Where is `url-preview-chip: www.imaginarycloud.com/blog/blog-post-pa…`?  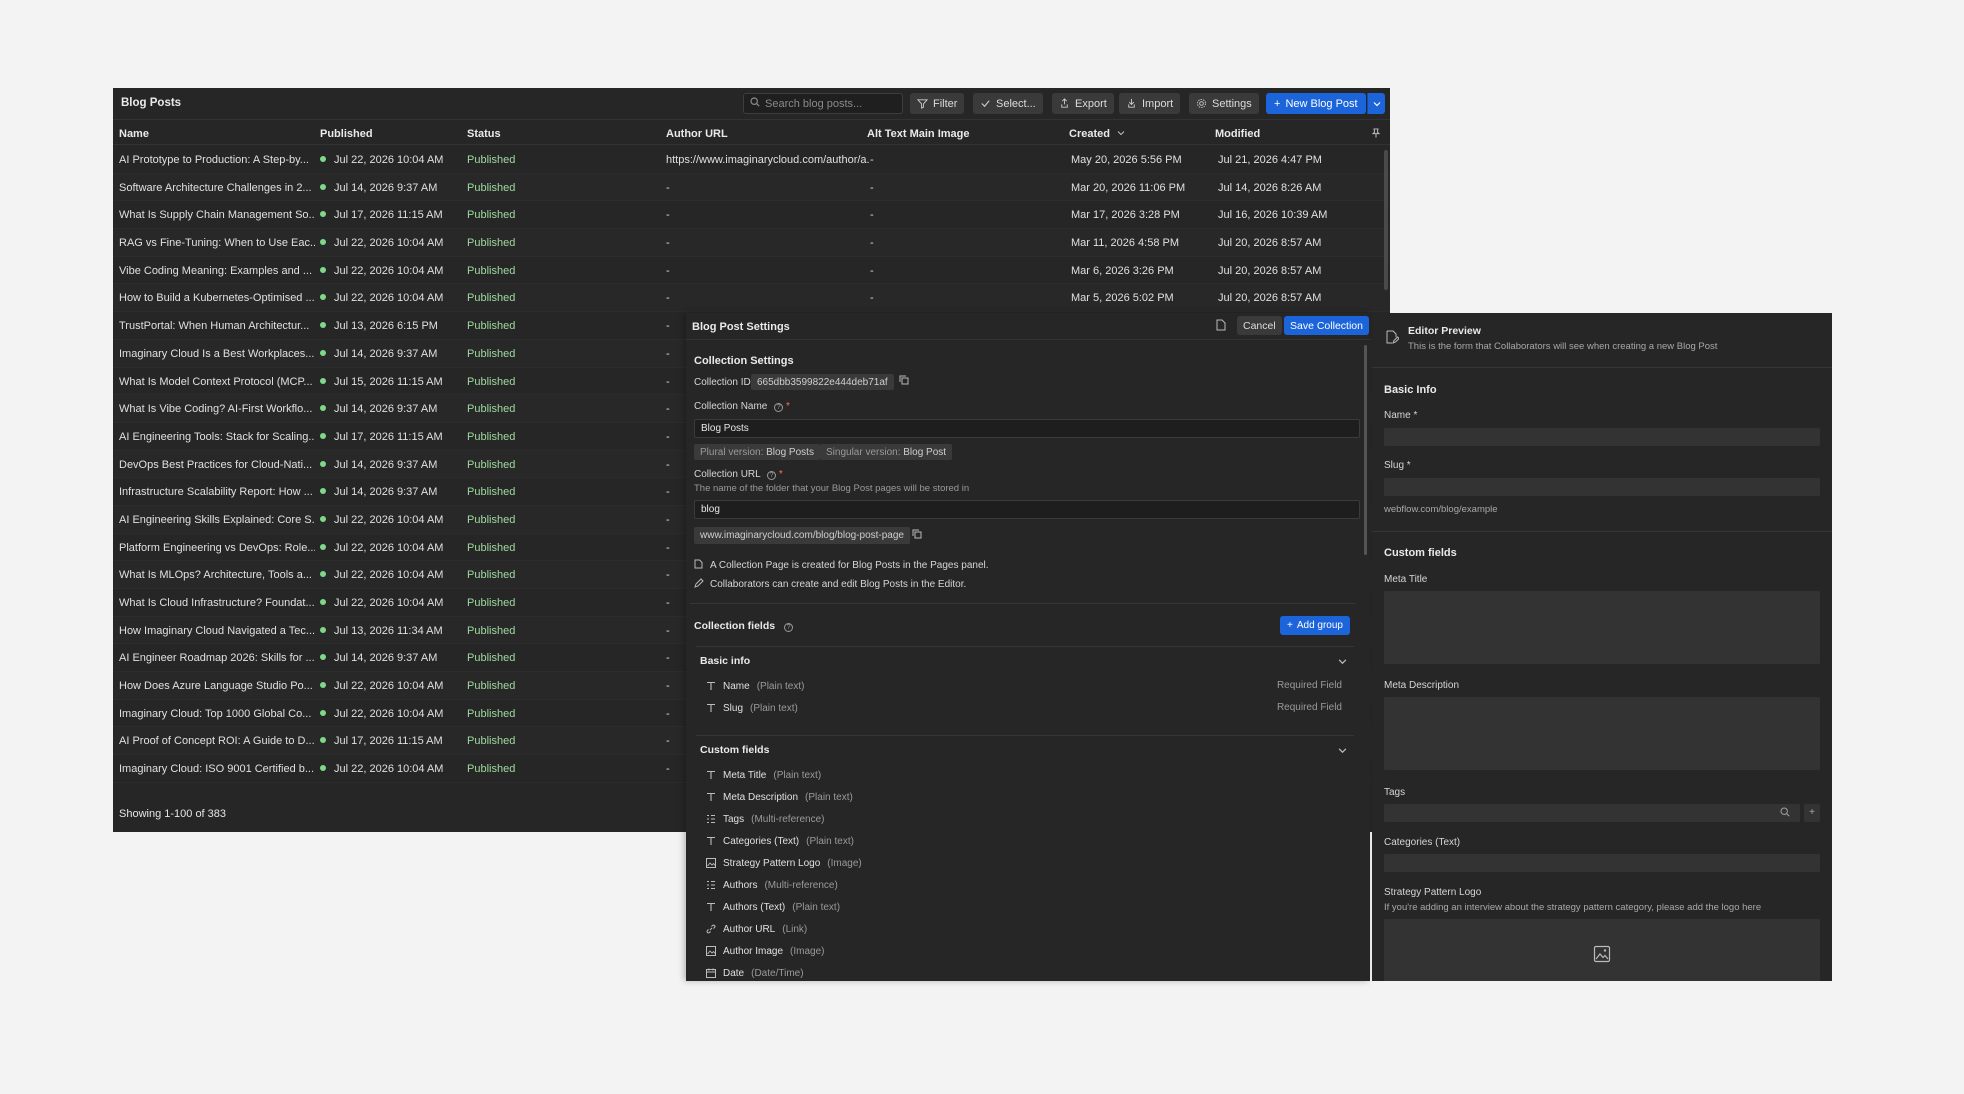 url-preview-chip: www.imaginarycloud.com/blog/blog-post-pa… is located at coordinates (802, 535).